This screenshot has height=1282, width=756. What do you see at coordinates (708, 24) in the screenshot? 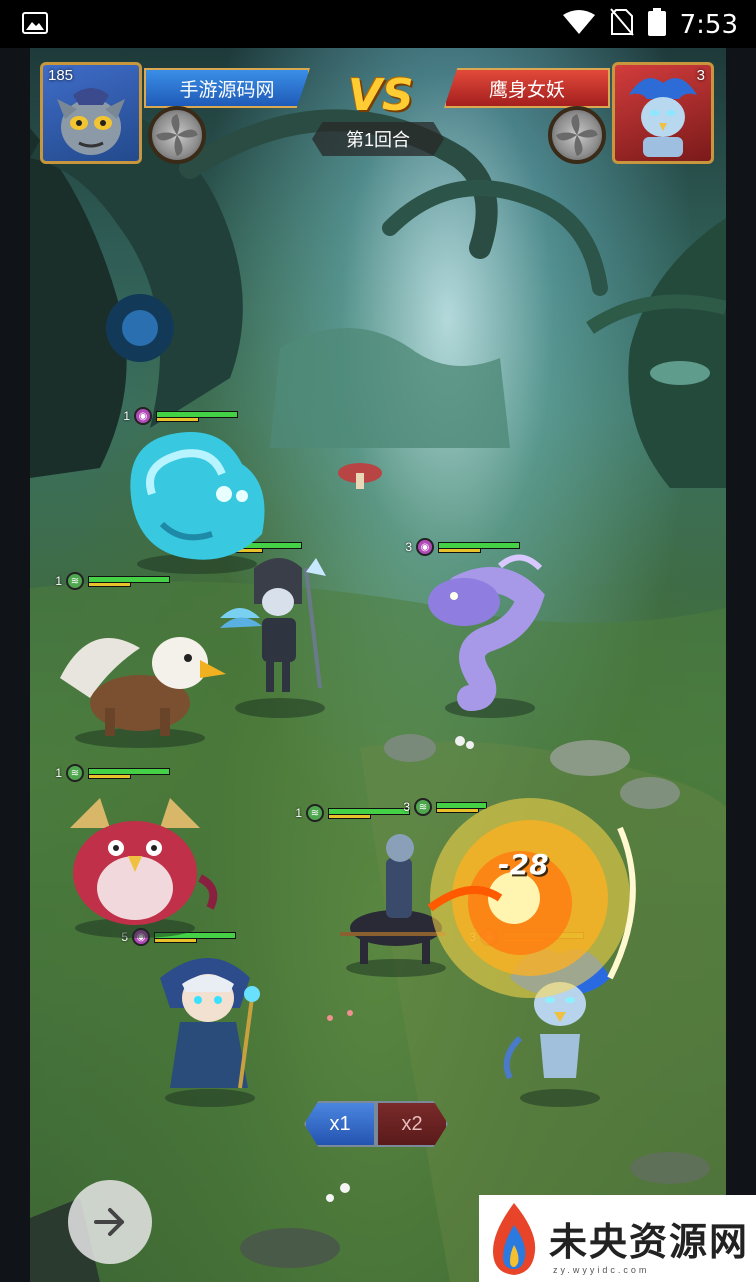
I see `clock: 7:53` at bounding box center [708, 24].